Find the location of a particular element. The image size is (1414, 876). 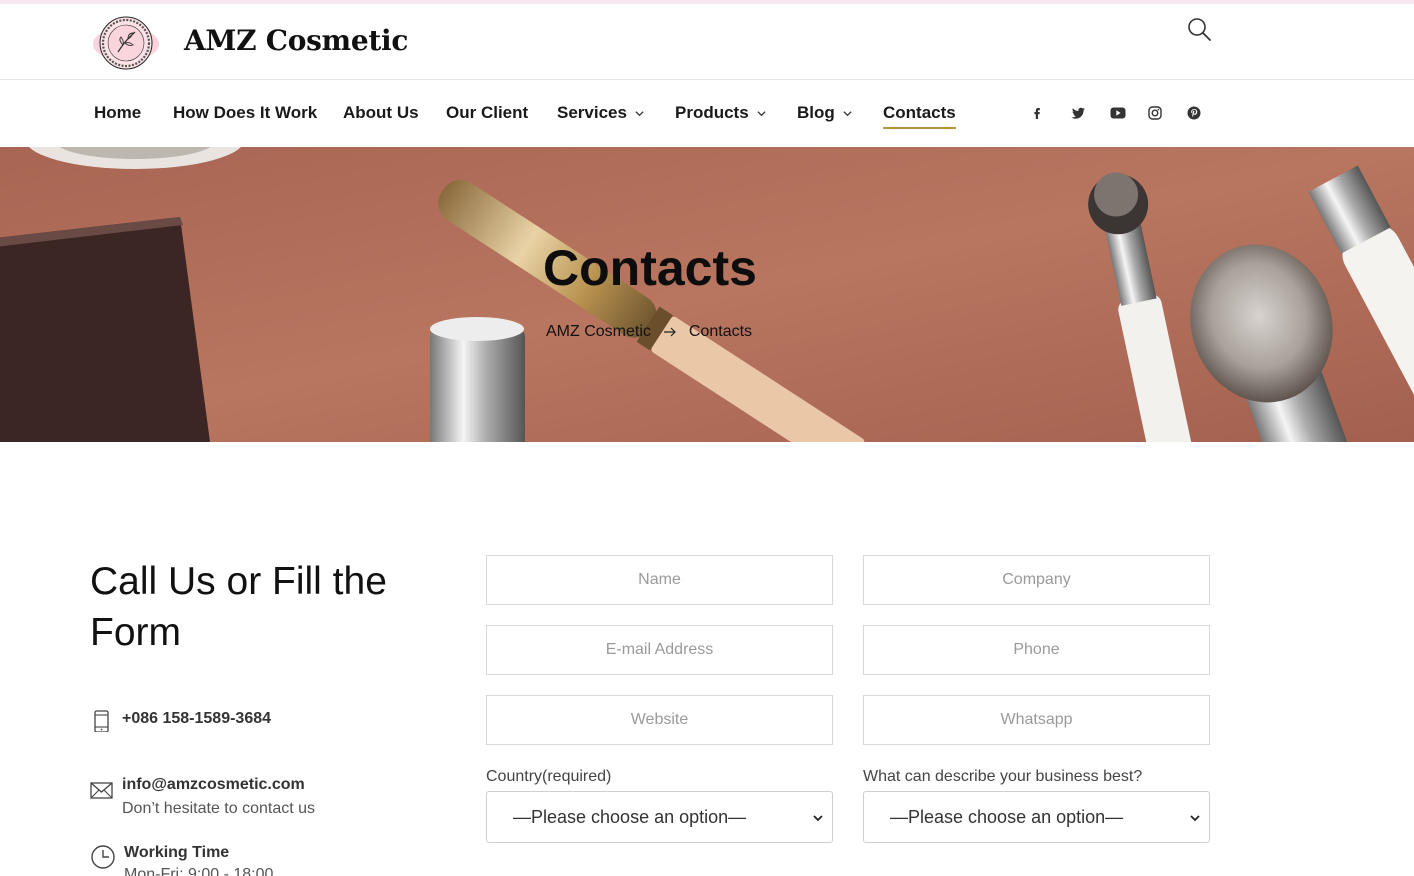

nav-item-services: Services is located at coordinates (601, 113).